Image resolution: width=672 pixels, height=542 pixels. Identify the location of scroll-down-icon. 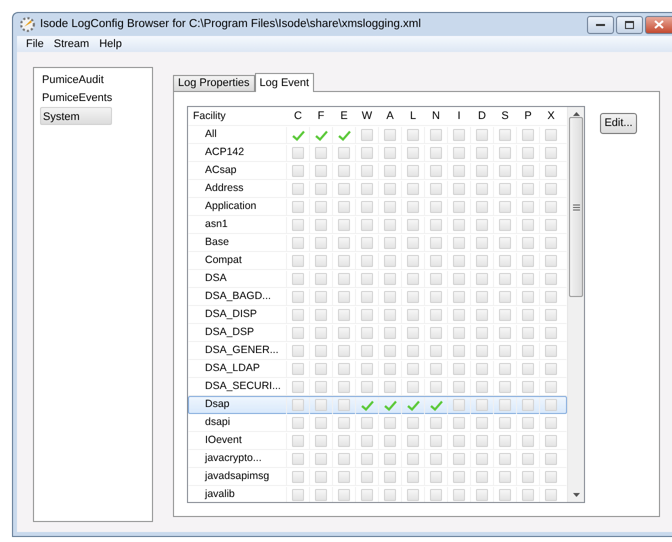
(576, 495).